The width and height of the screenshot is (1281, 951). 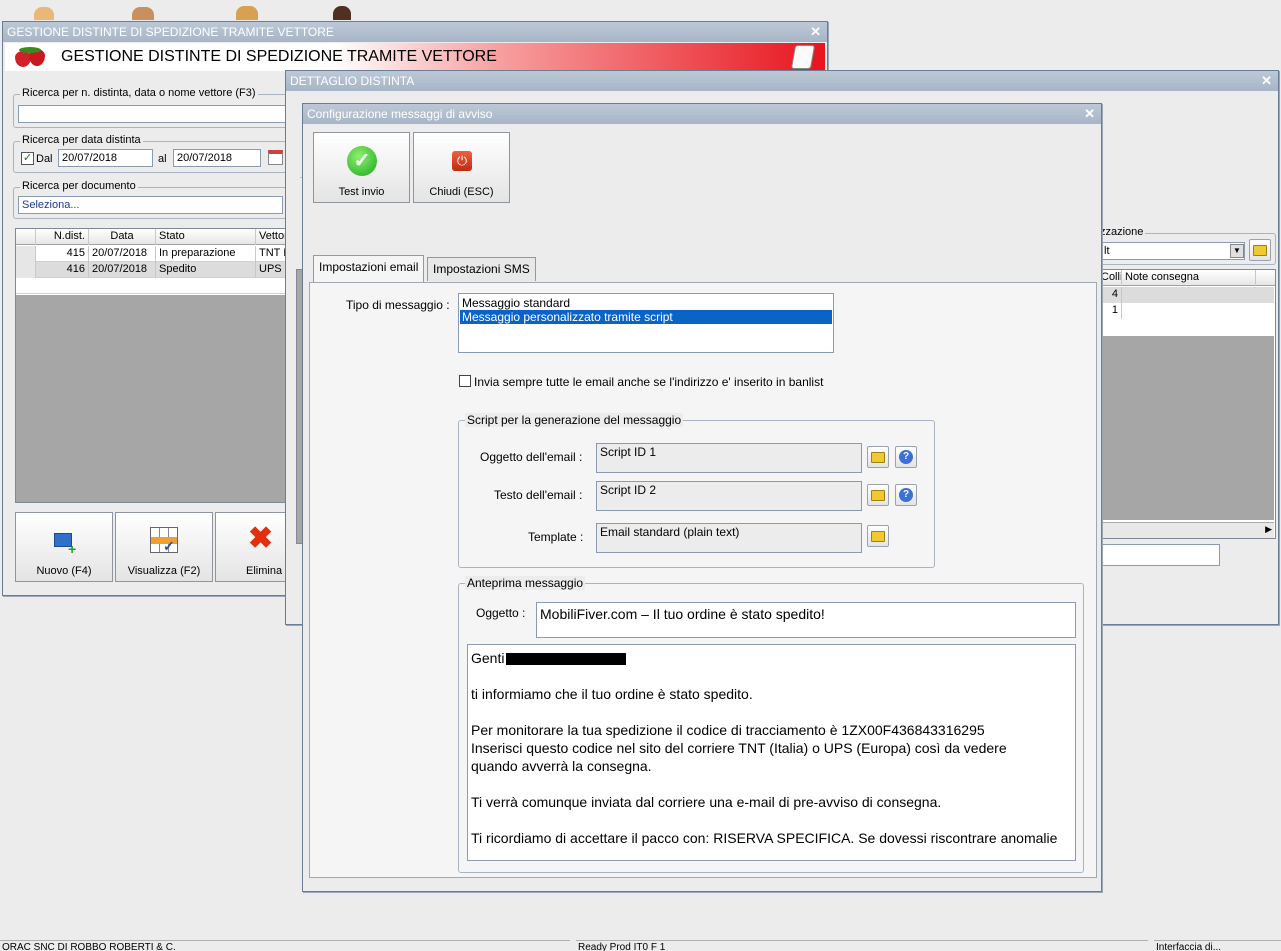 I want to click on detail-note-input, so click(x=1160, y=555).